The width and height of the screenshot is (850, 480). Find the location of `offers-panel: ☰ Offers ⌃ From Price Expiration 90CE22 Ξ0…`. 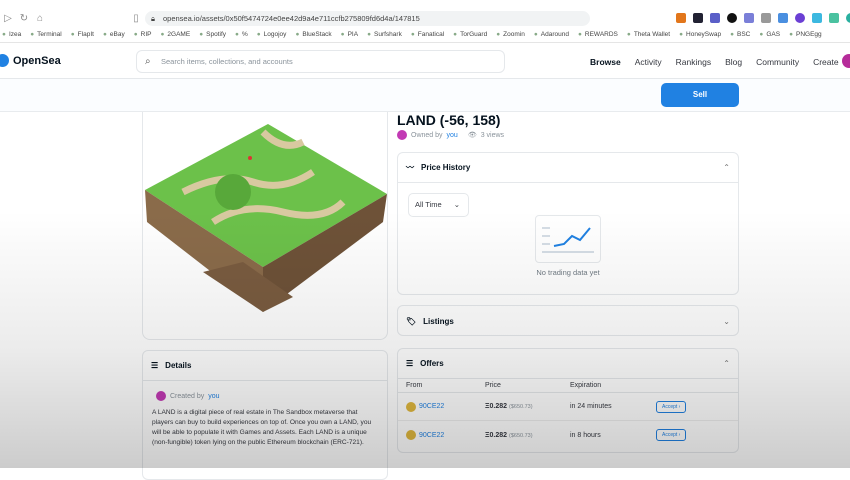

offers-panel: ☰ Offers ⌃ From Price Expiration 90CE22 Ξ0… is located at coordinates (568, 400).